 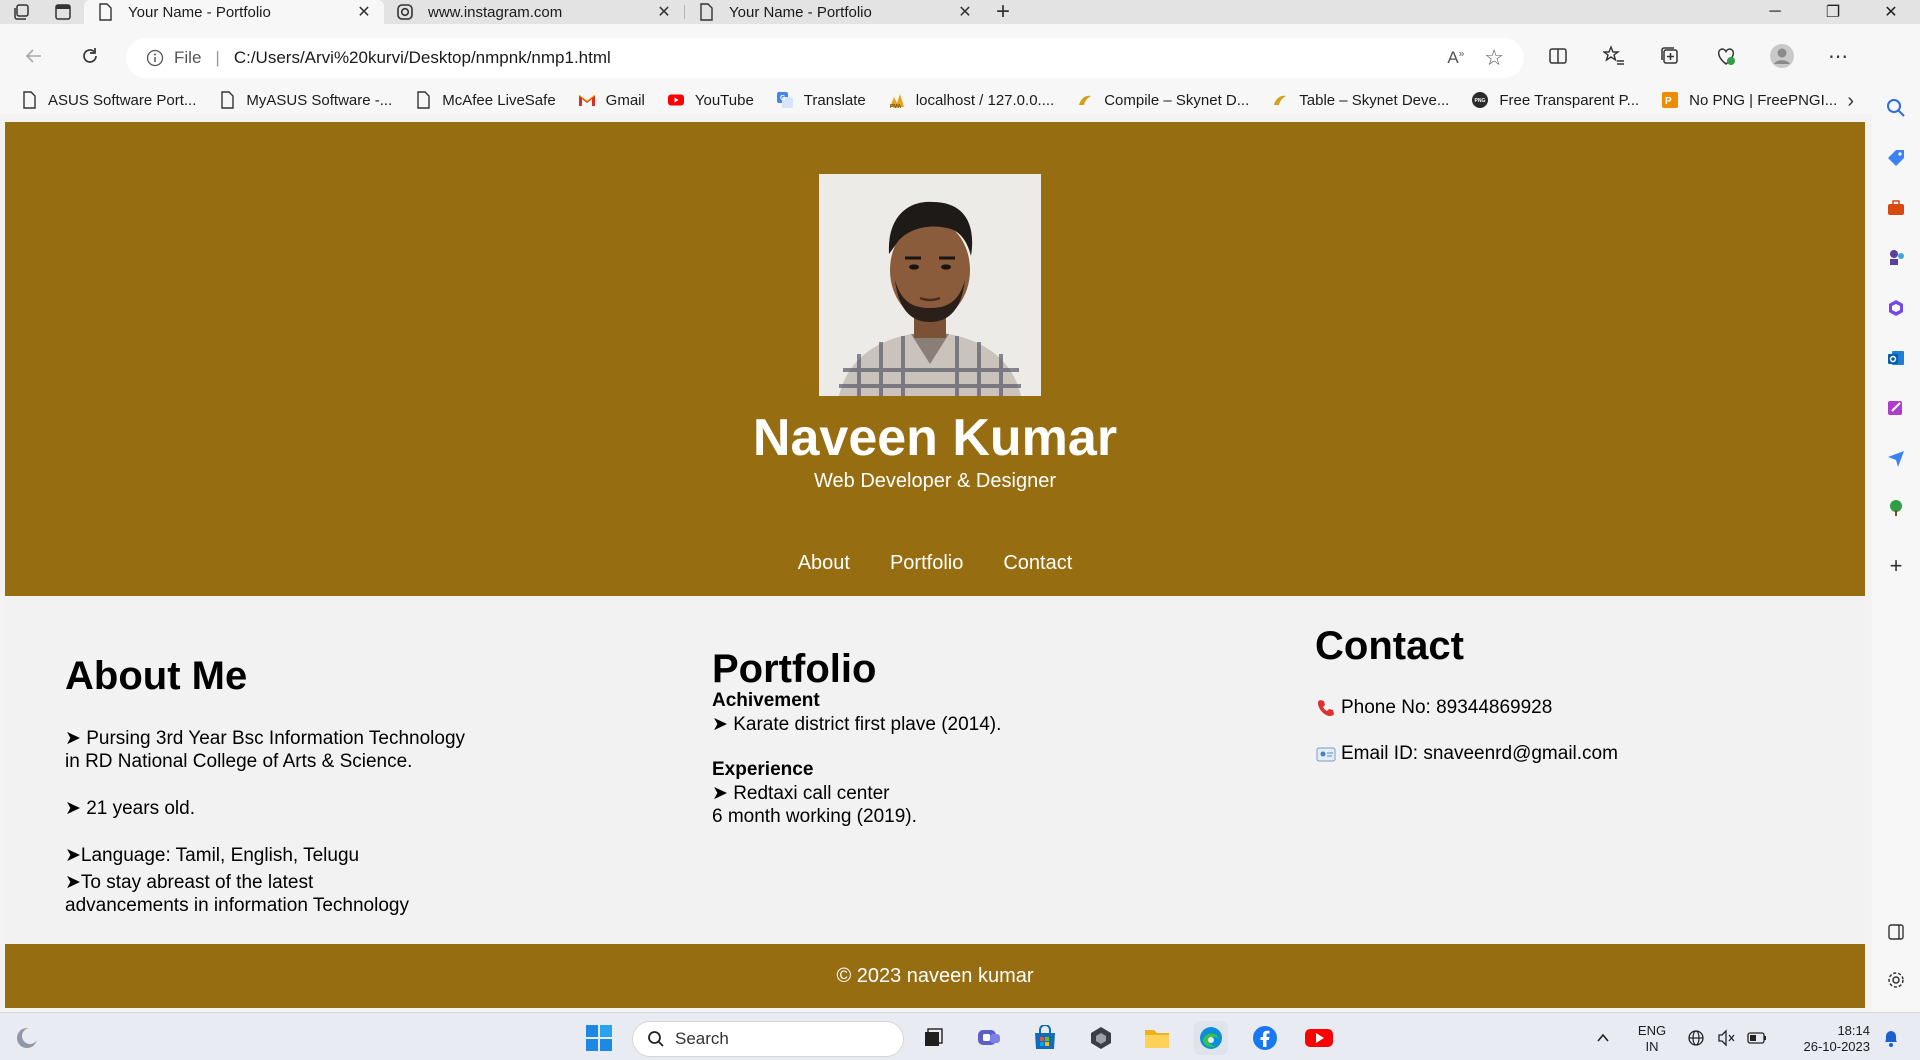 What do you see at coordinates (1891, 12) in the screenshot?
I see `window-close-icon: ✕` at bounding box center [1891, 12].